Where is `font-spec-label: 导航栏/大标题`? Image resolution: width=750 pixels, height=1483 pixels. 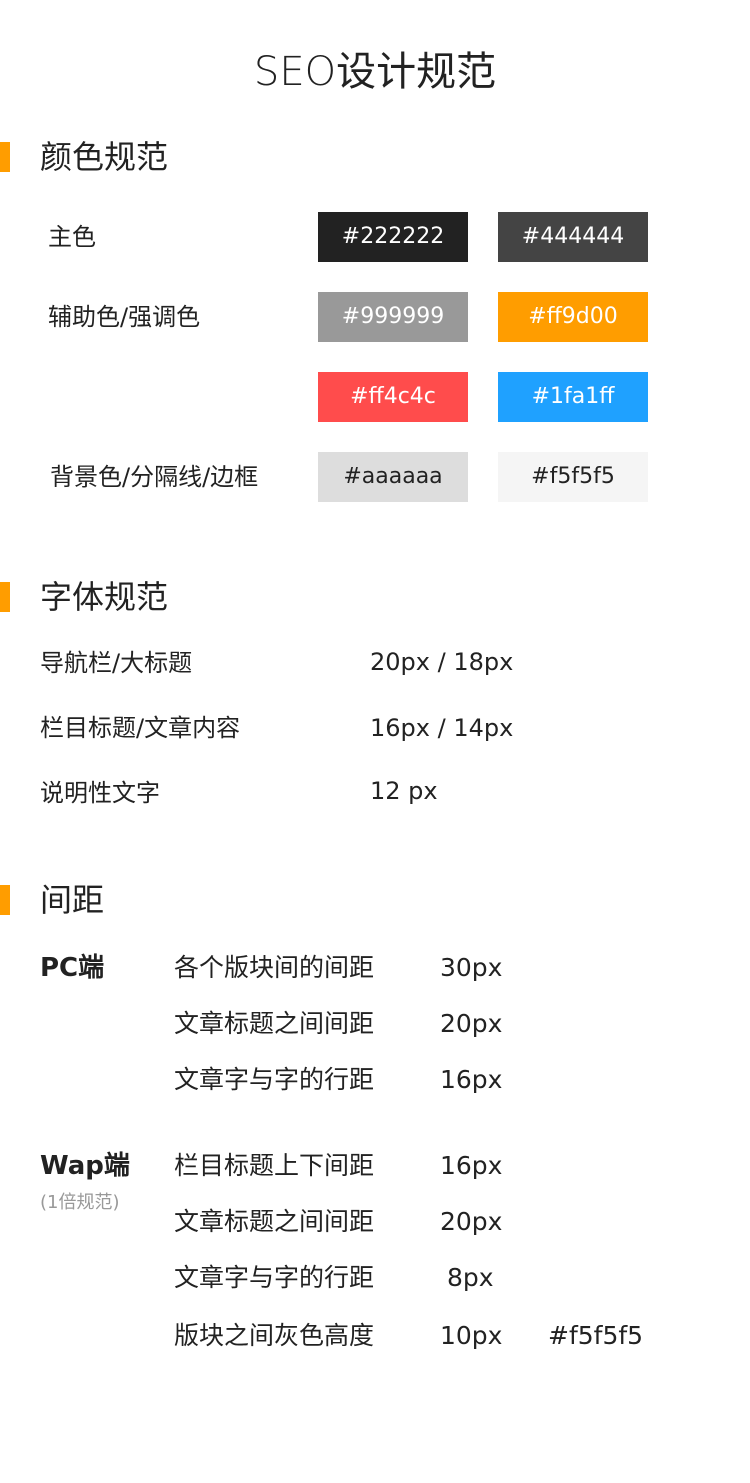
font-spec-label: 导航栏/大标题 is located at coordinates (116, 663).